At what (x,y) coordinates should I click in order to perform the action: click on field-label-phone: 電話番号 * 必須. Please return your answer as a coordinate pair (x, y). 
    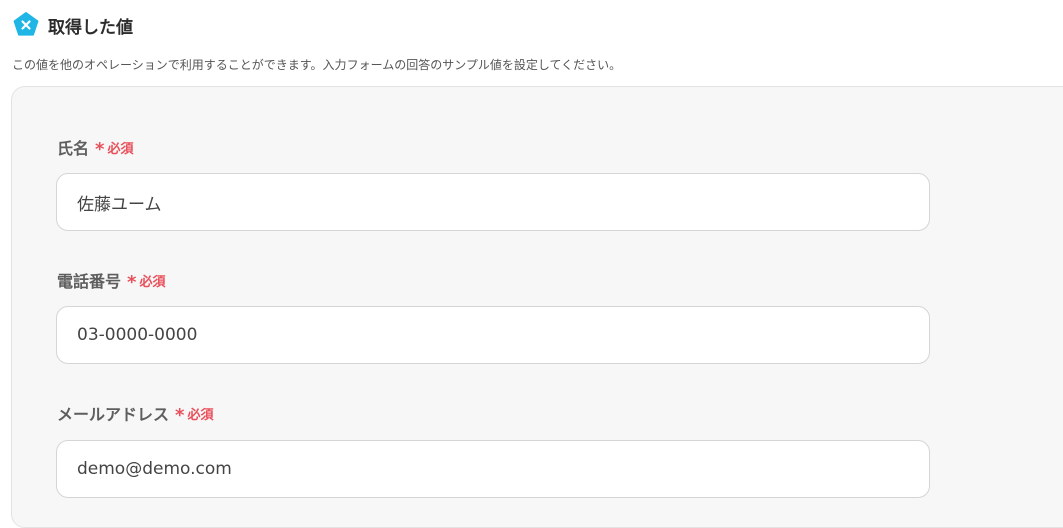
    Looking at the image, I should click on (111, 280).